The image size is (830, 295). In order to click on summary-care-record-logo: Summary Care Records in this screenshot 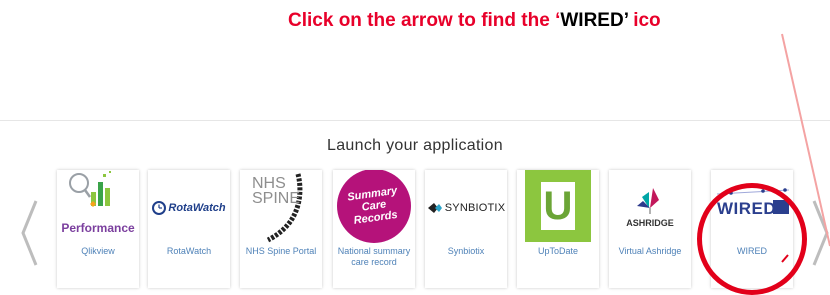, I will do `click(374, 207)`.